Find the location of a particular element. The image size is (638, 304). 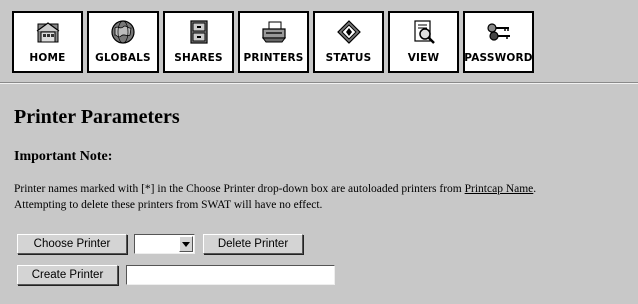

nav-home-label: HOME is located at coordinates (47, 58).